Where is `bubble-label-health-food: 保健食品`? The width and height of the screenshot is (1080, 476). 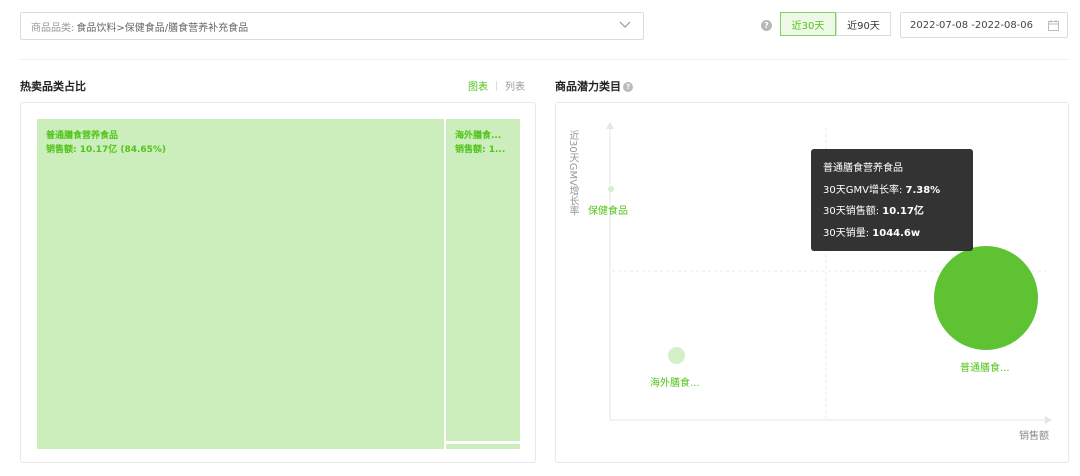 bubble-label-health-food: 保健食品 is located at coordinates (608, 211).